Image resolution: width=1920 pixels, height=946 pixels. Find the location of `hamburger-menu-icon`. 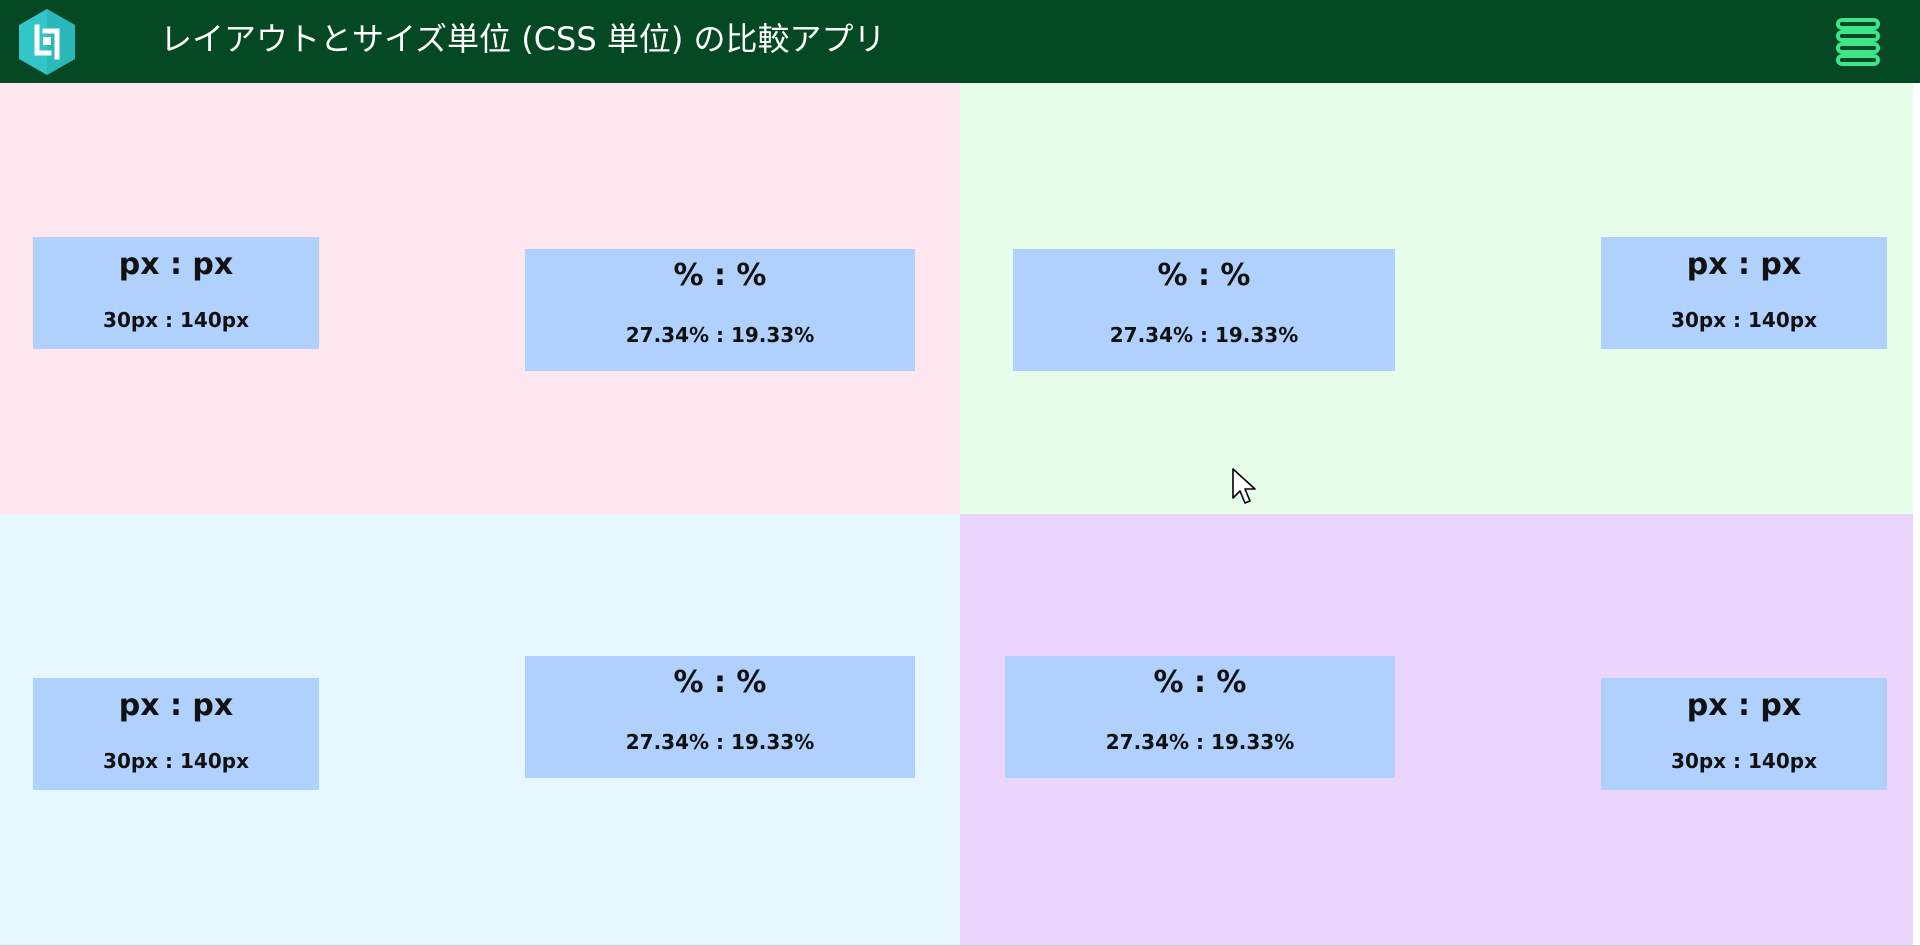

hamburger-menu-icon is located at coordinates (1858, 42).